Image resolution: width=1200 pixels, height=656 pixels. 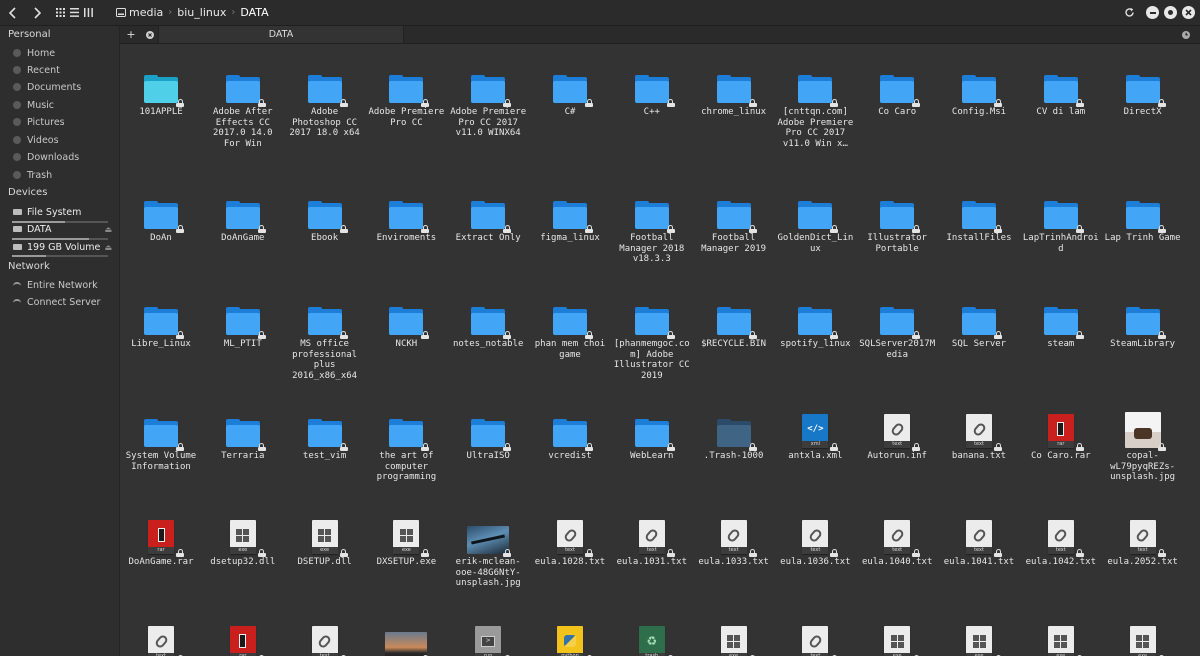 I want to click on folder-item: DoAn, so click(x=161, y=215).